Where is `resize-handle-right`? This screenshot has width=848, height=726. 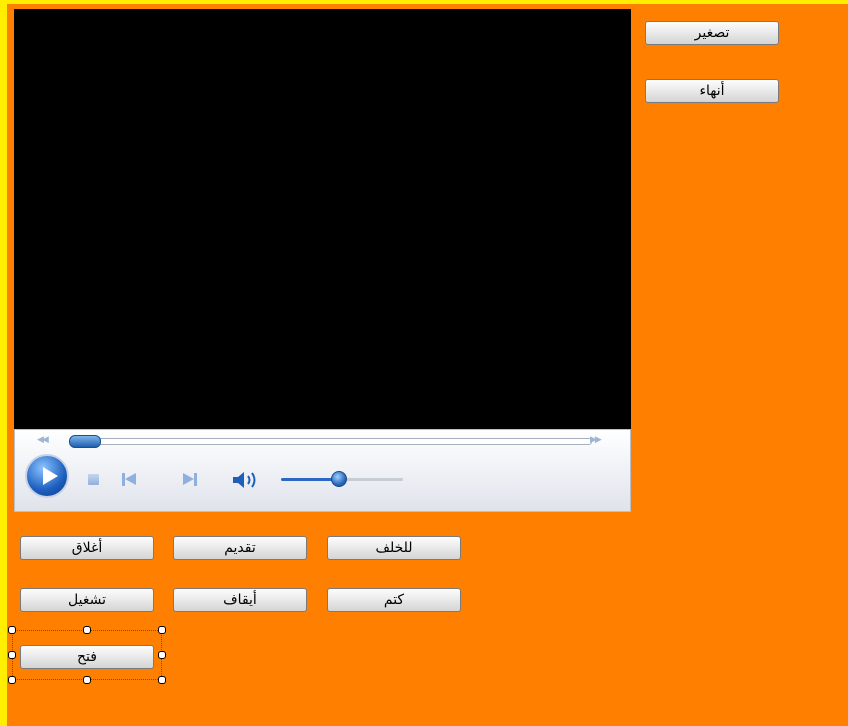
resize-handle-right is located at coordinates (162, 655).